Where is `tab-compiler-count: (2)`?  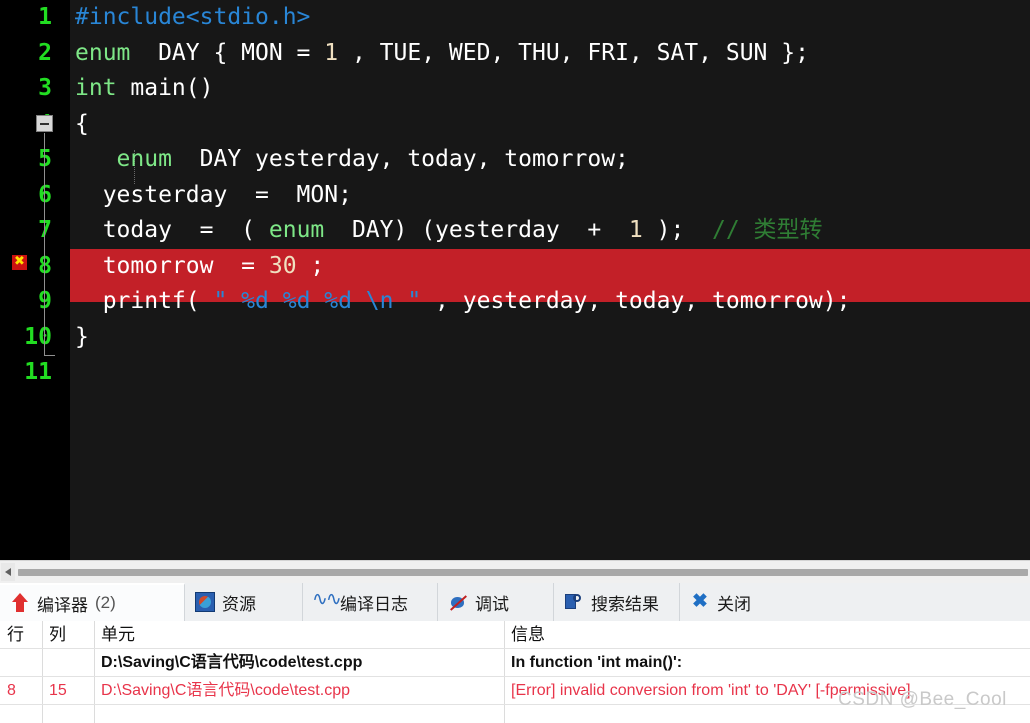
tab-compiler-count: (2) is located at coordinates (105, 602).